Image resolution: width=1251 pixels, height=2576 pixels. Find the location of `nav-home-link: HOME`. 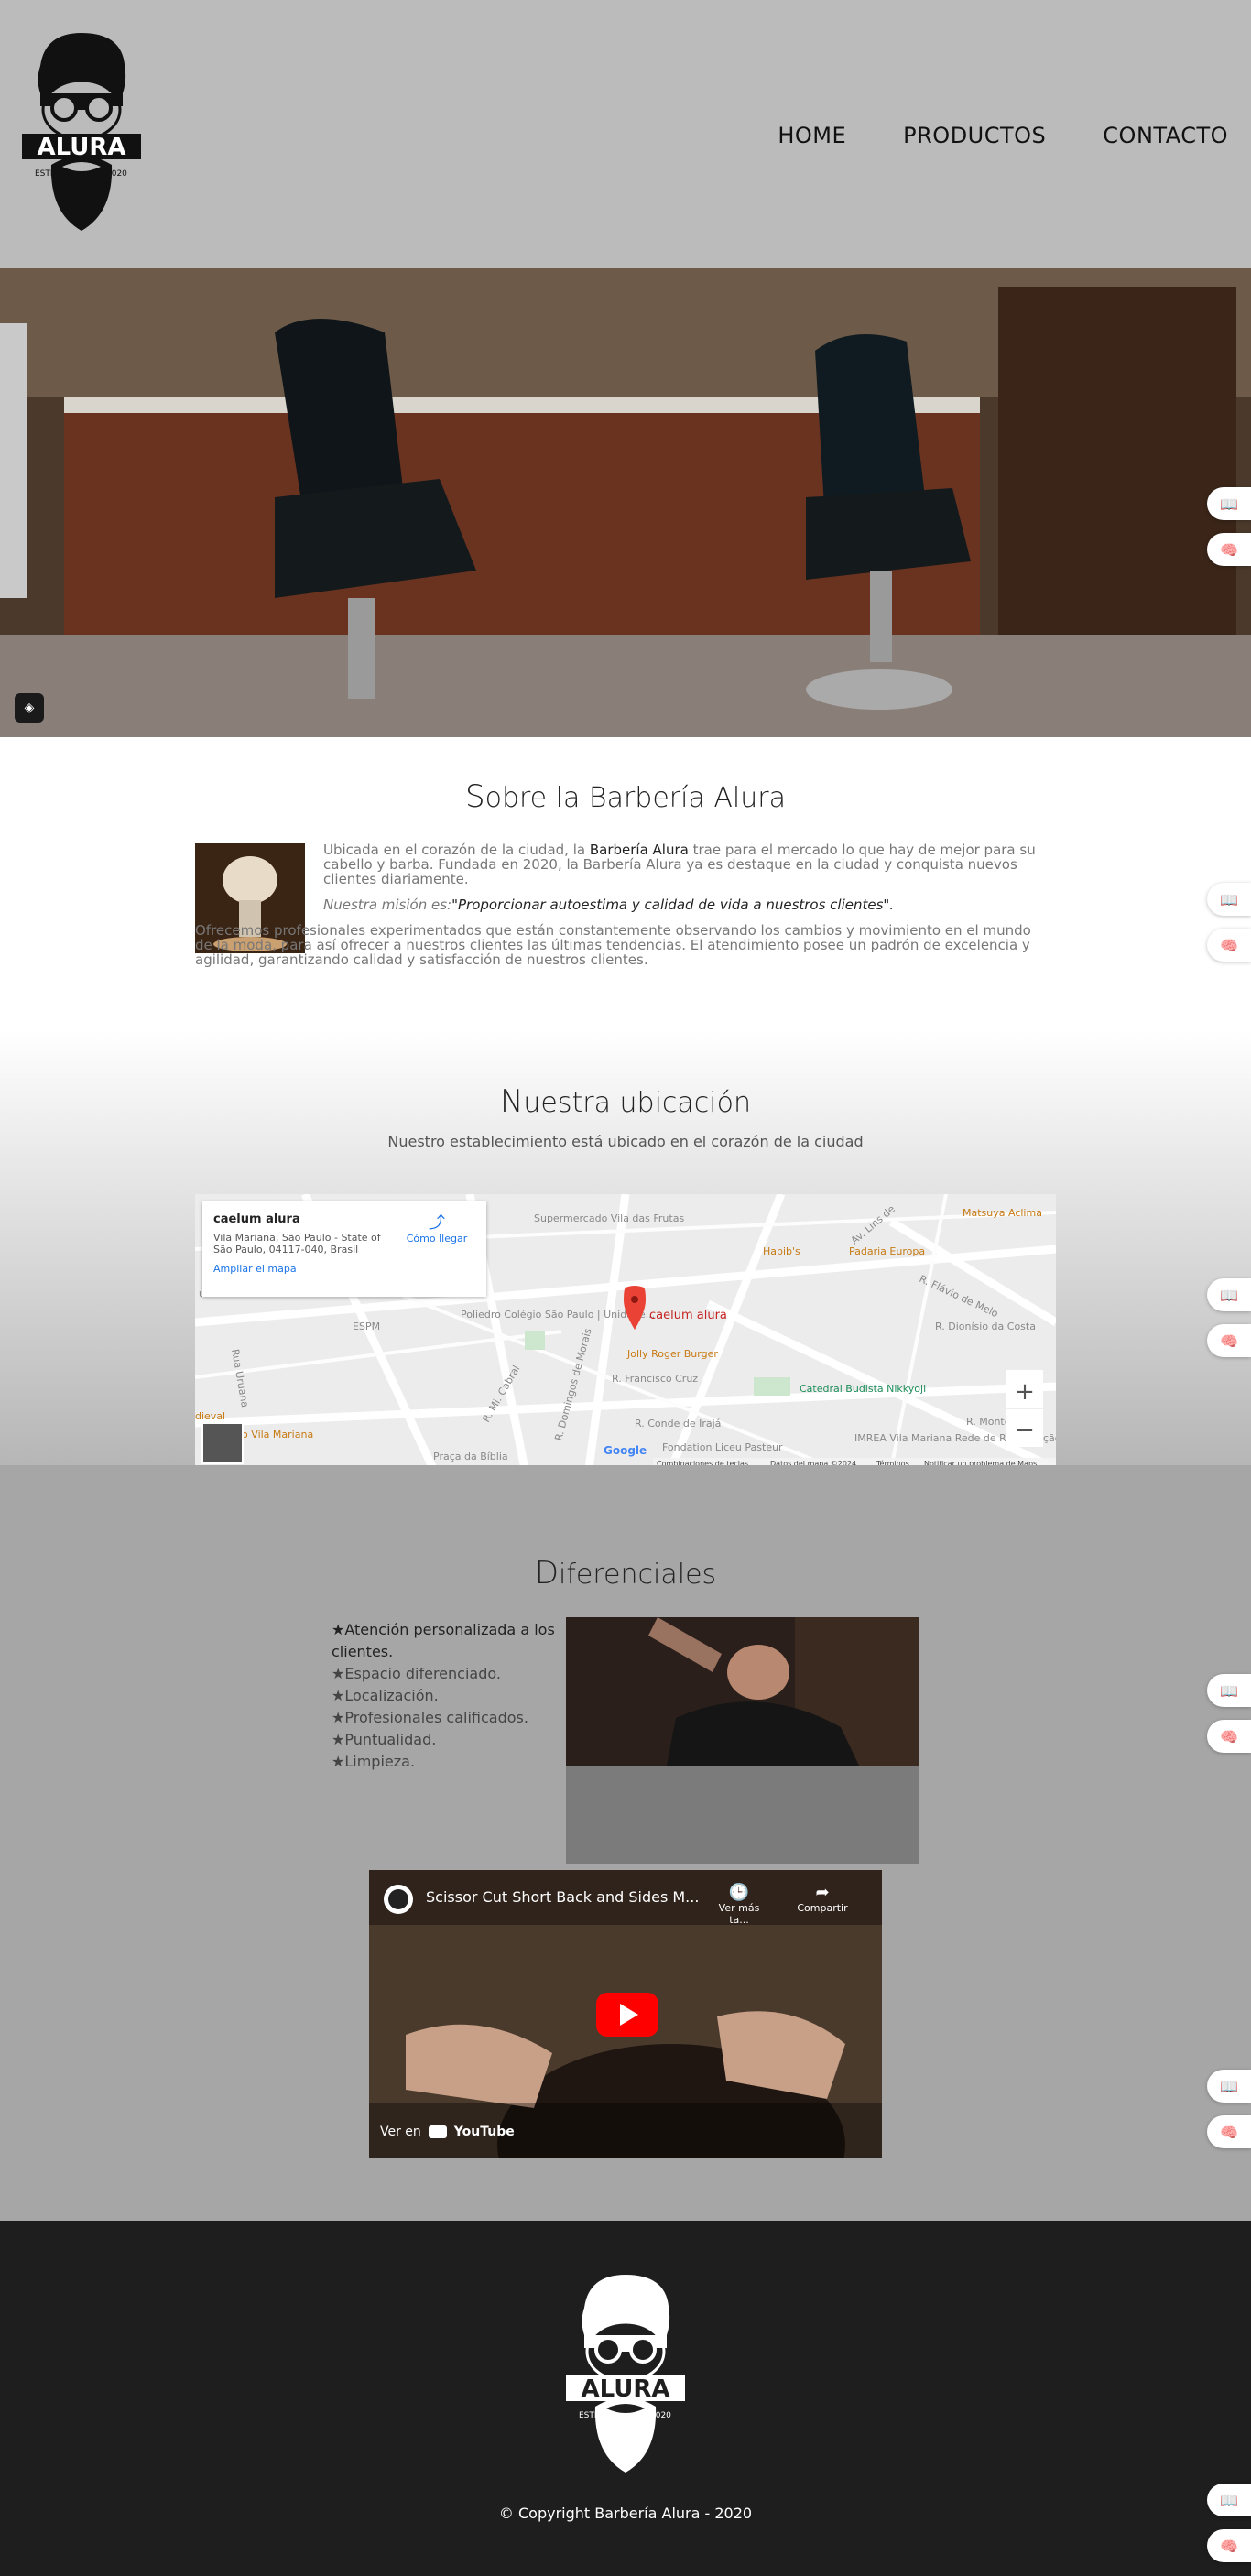

nav-home-link: HOME is located at coordinates (812, 135).